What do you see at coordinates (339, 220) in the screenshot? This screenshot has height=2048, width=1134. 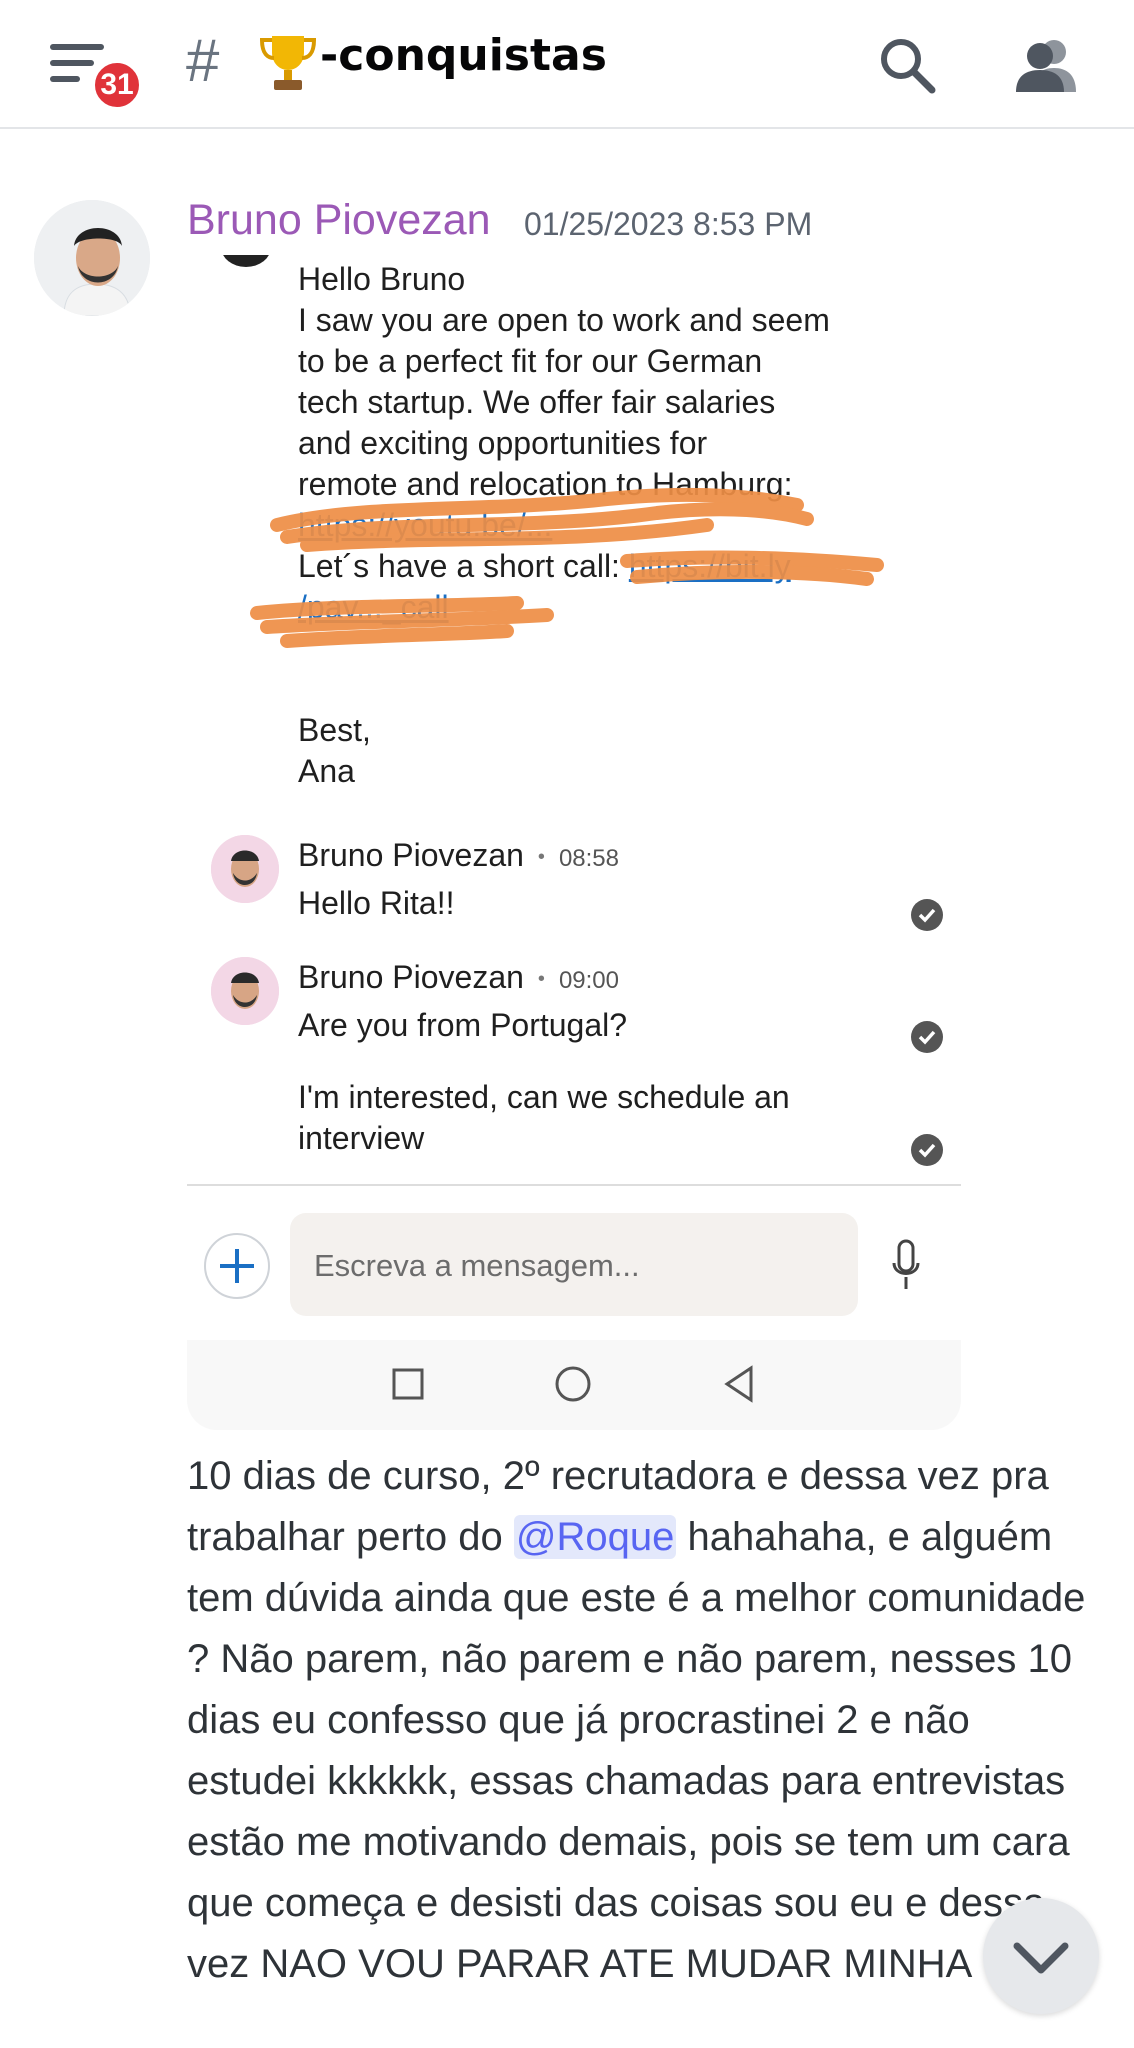 I see `message-author: Bruno Piovezan` at bounding box center [339, 220].